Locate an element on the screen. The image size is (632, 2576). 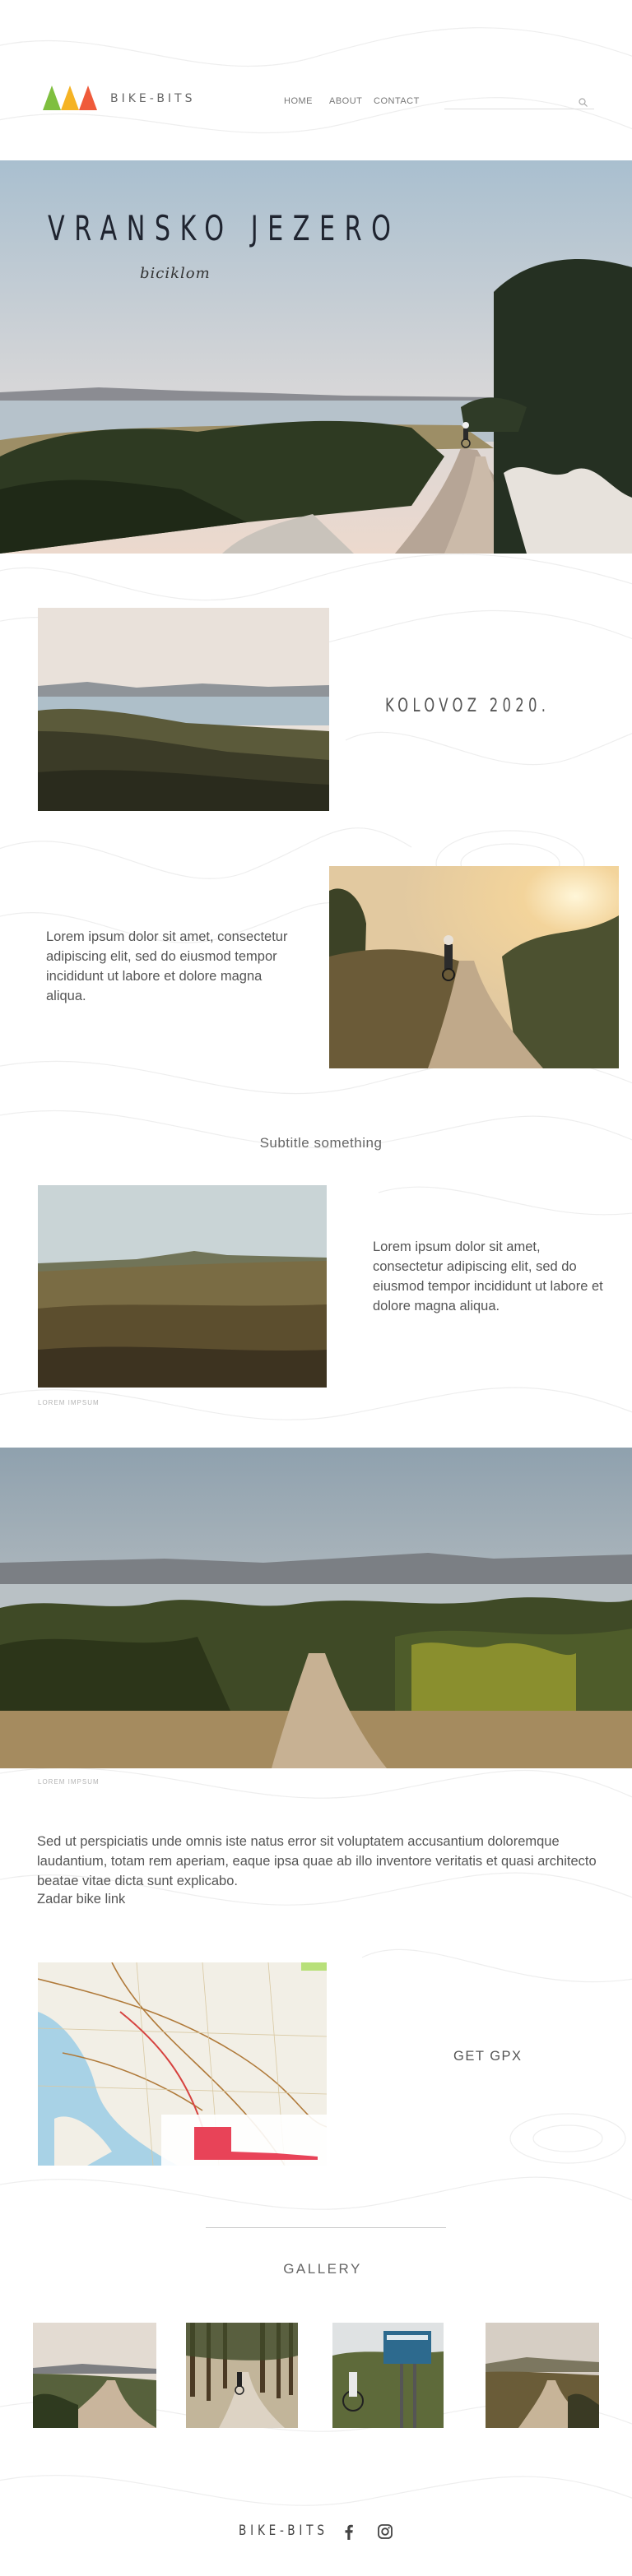
get-gpx-button: GET GPX is located at coordinates (488, 2057).